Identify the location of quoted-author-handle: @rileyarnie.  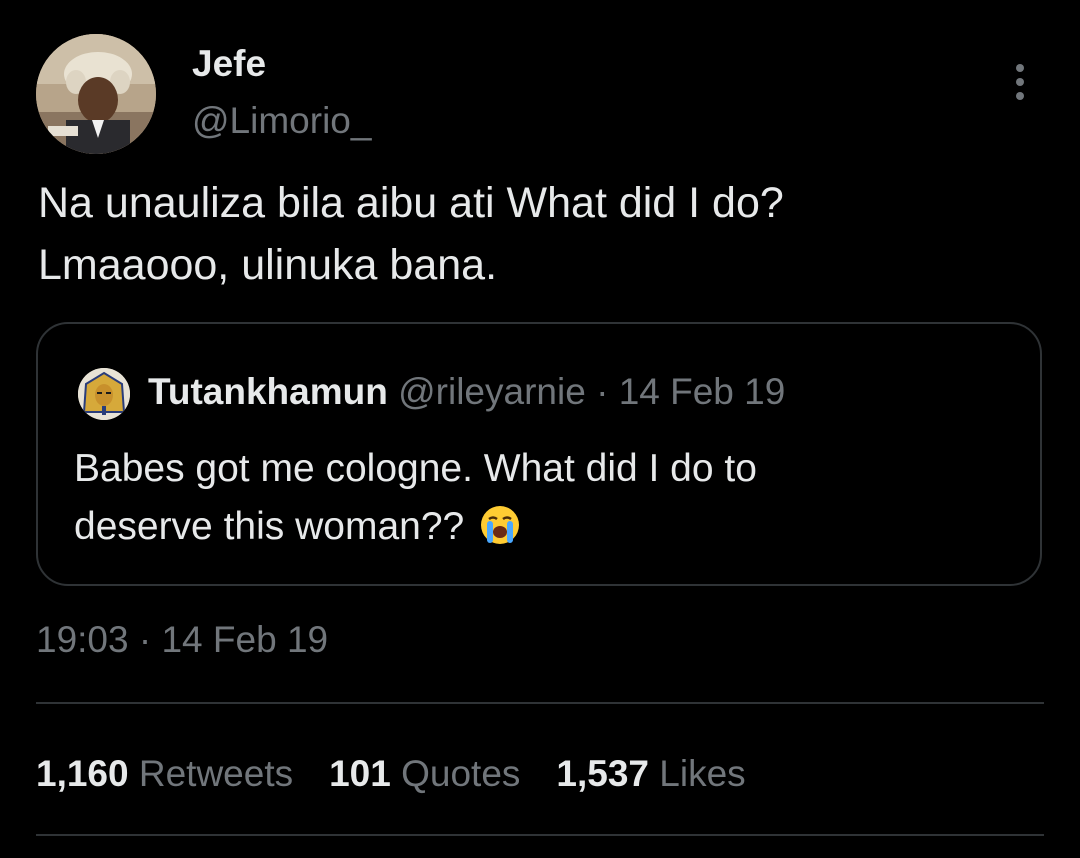
(492, 391).